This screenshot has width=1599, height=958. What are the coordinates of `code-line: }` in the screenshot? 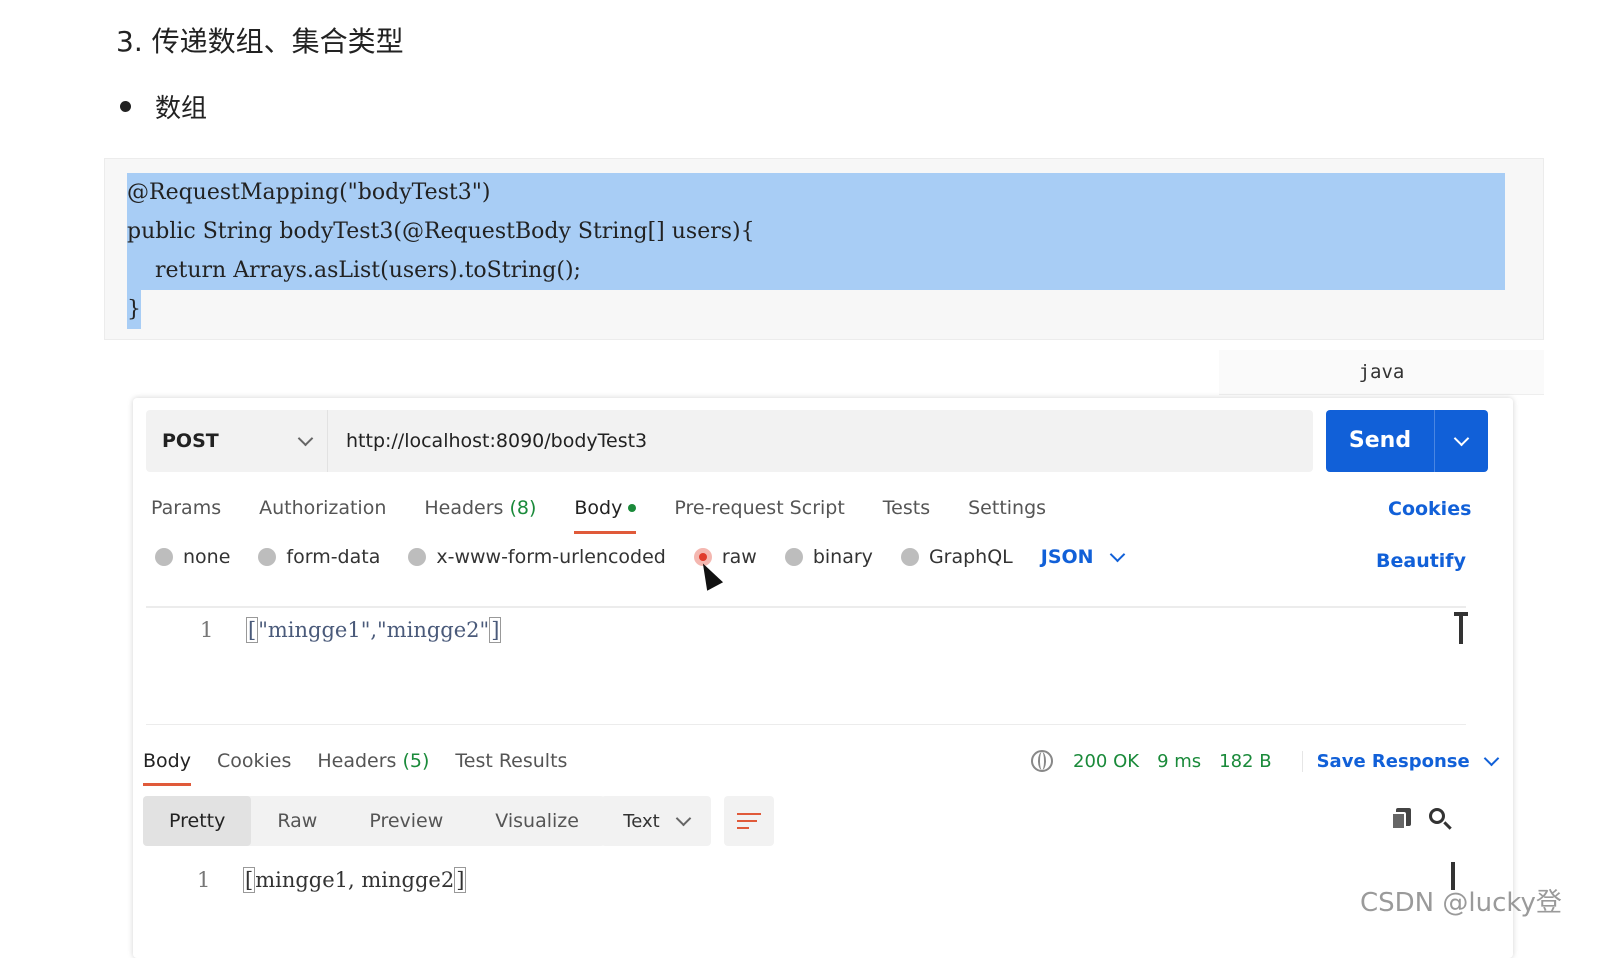 It's located at (134, 309).